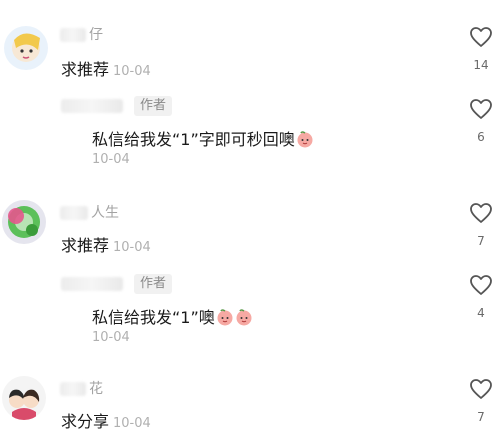  What do you see at coordinates (106, 421) in the screenshot?
I see `comment-text: 求分享 10-04` at bounding box center [106, 421].